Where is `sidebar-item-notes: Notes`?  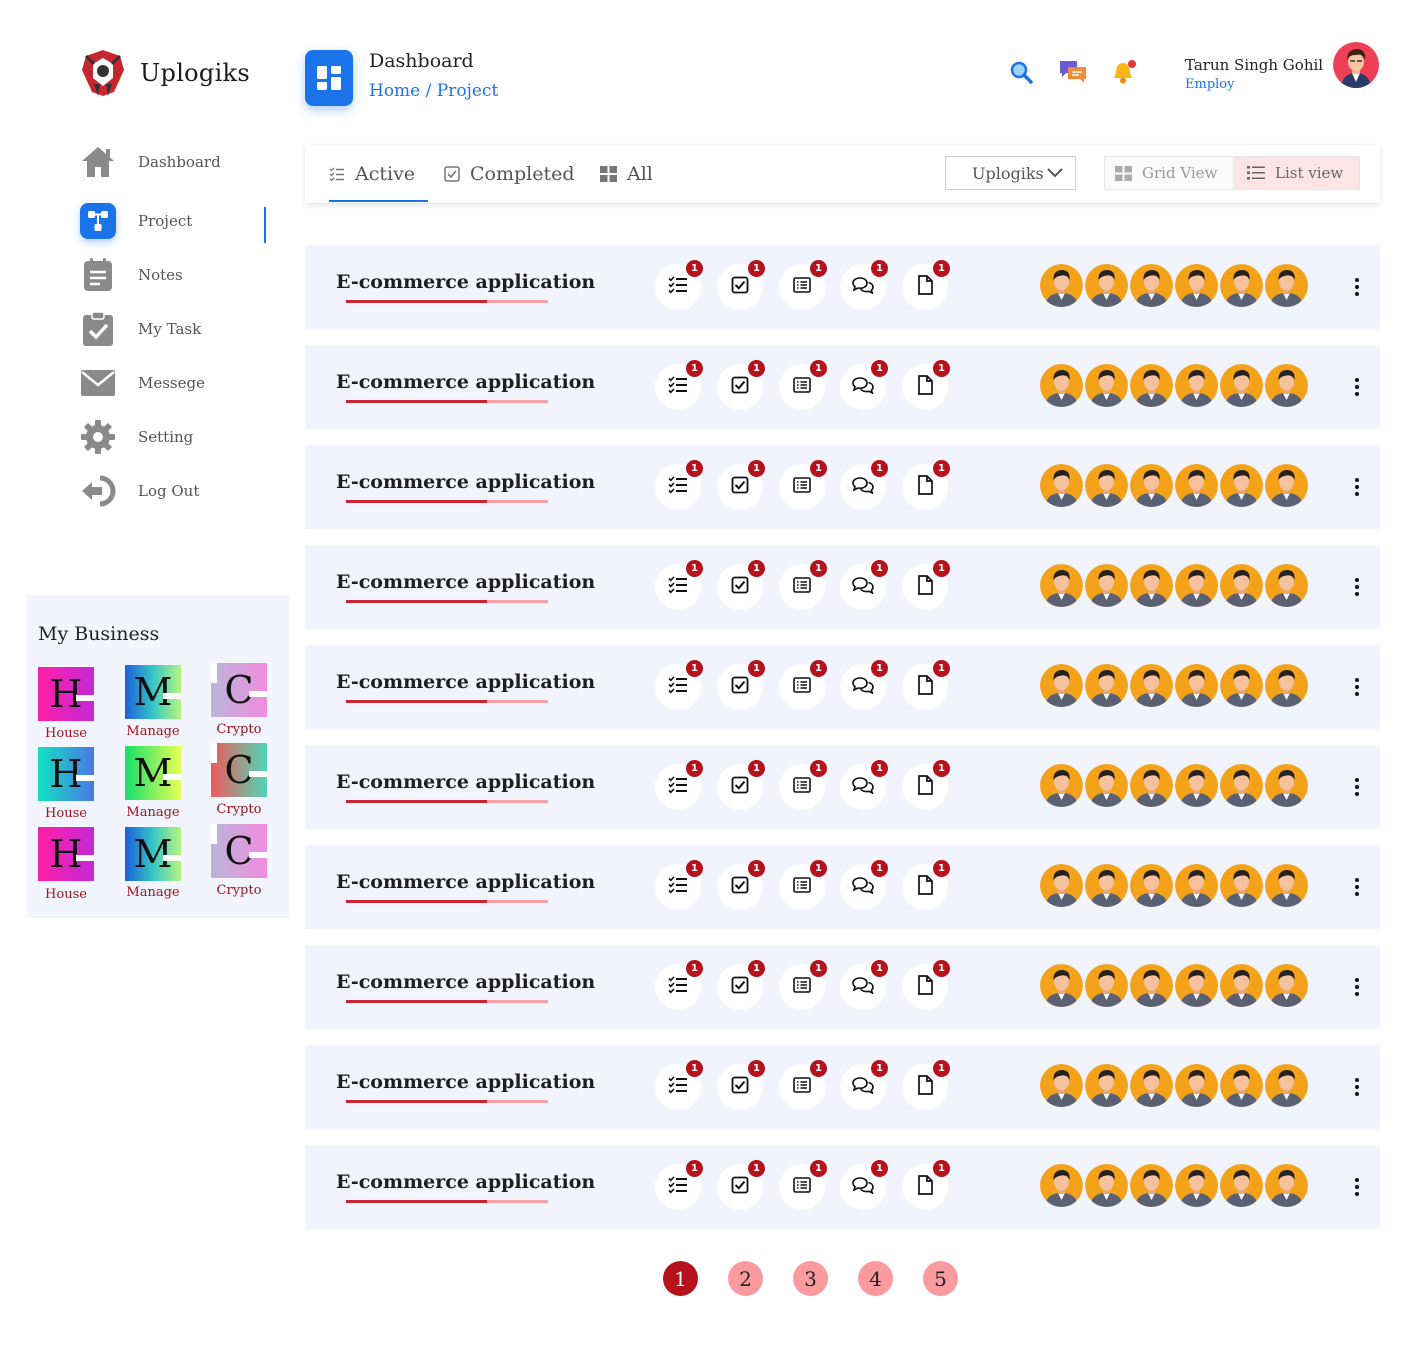
sidebar-item-notes: Notes is located at coordinates (175, 275).